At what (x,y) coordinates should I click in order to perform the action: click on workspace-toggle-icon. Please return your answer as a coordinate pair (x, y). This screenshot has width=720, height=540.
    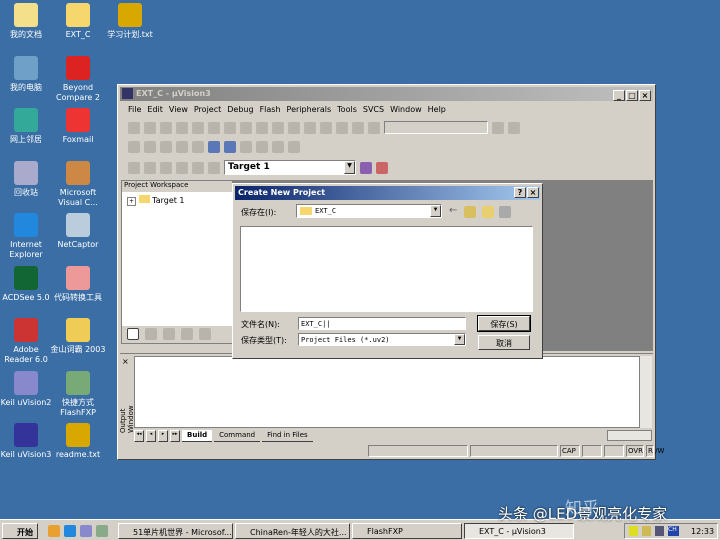
    Looking at the image, I should click on (214, 146).